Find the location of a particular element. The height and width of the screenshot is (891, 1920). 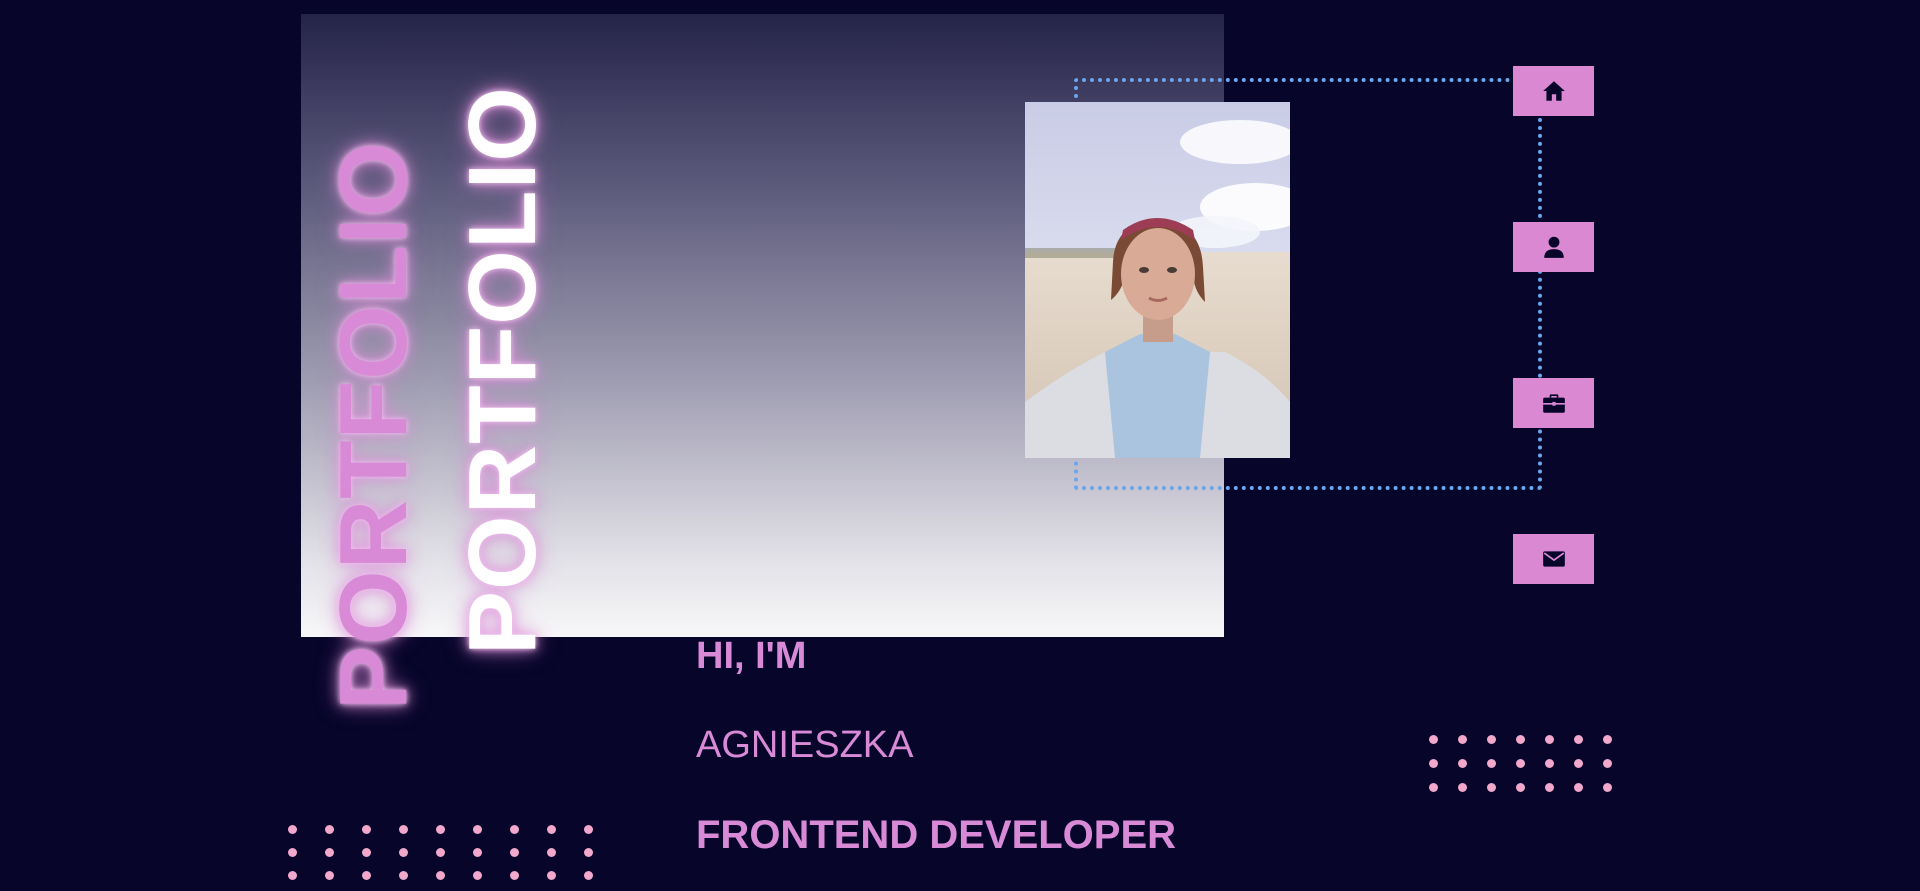

user-icon is located at coordinates (1553, 247).